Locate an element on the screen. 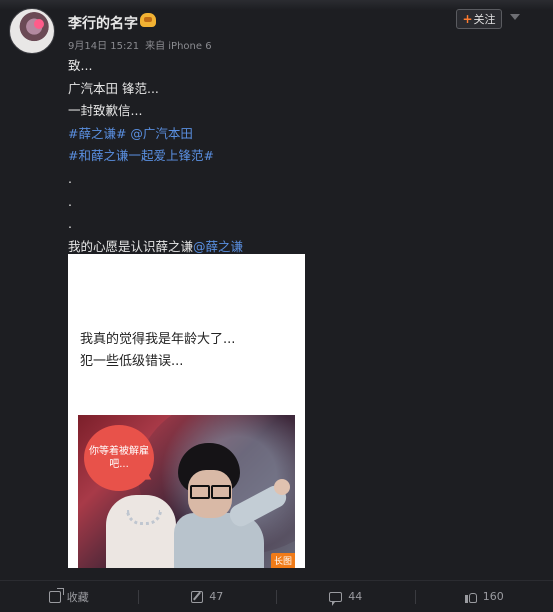 The image size is (553, 612). bubble-text: 你等着被解雇 is located at coordinates (119, 451).